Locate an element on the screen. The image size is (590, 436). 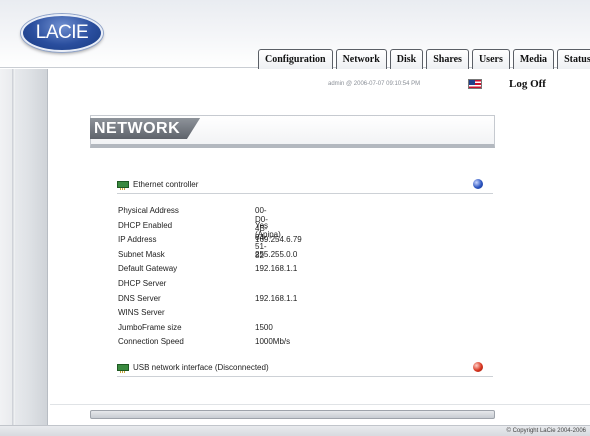
prop-key: WINS Server is located at coordinates (141, 313).